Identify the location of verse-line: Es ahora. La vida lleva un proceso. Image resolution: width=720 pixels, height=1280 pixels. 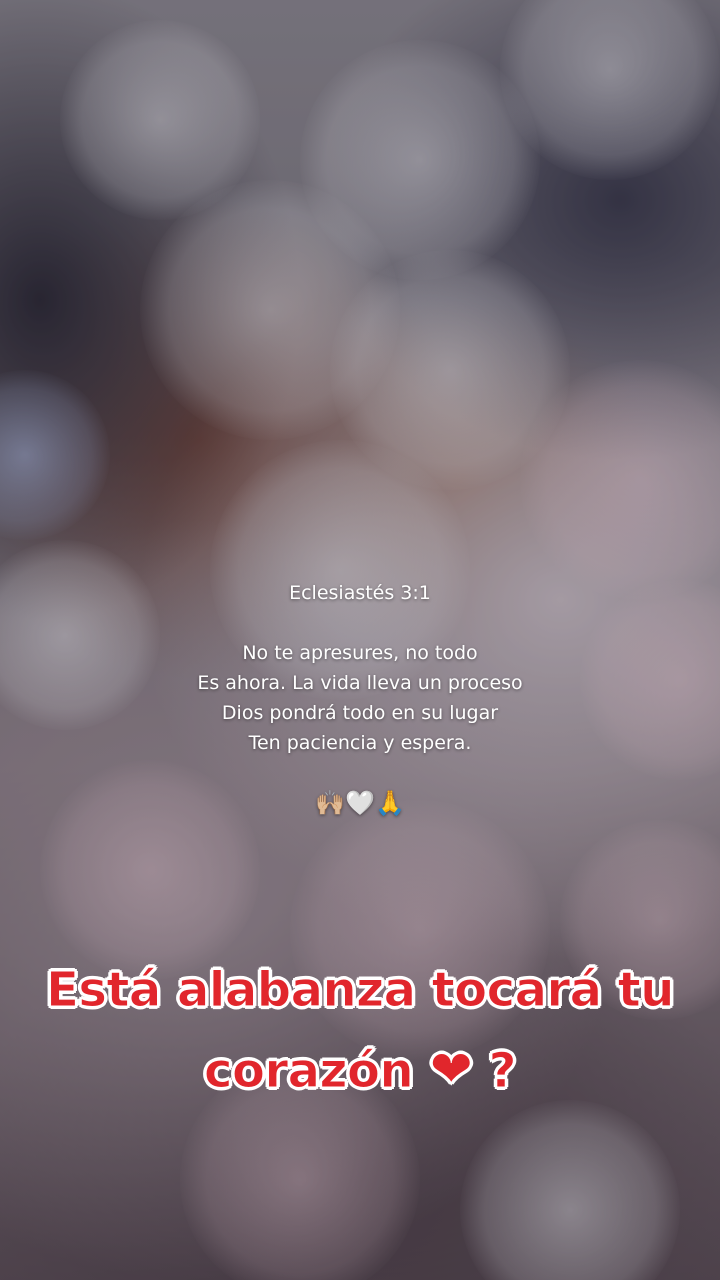
(360, 683).